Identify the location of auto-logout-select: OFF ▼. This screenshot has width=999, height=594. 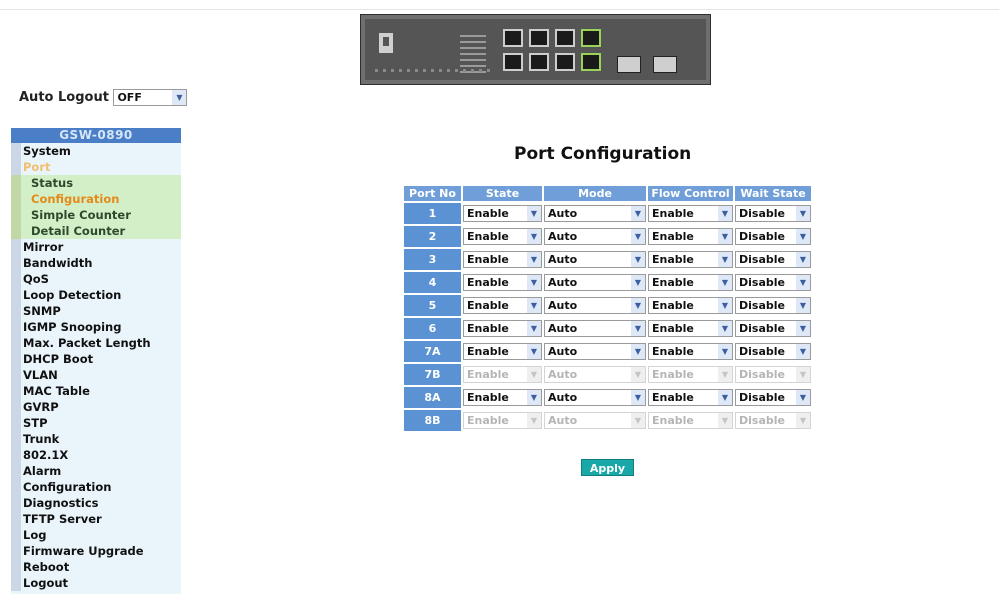
(150, 97).